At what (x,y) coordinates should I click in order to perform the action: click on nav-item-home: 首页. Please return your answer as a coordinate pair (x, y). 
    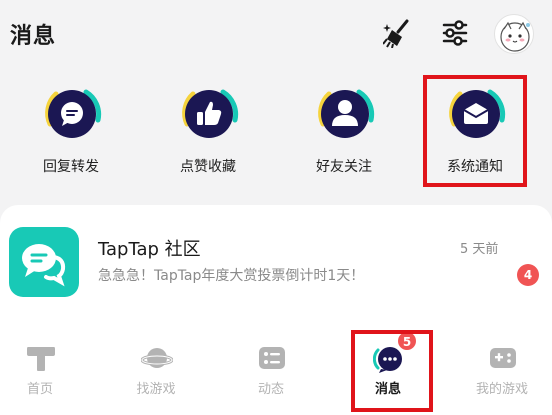
    Looking at the image, I should click on (47, 370).